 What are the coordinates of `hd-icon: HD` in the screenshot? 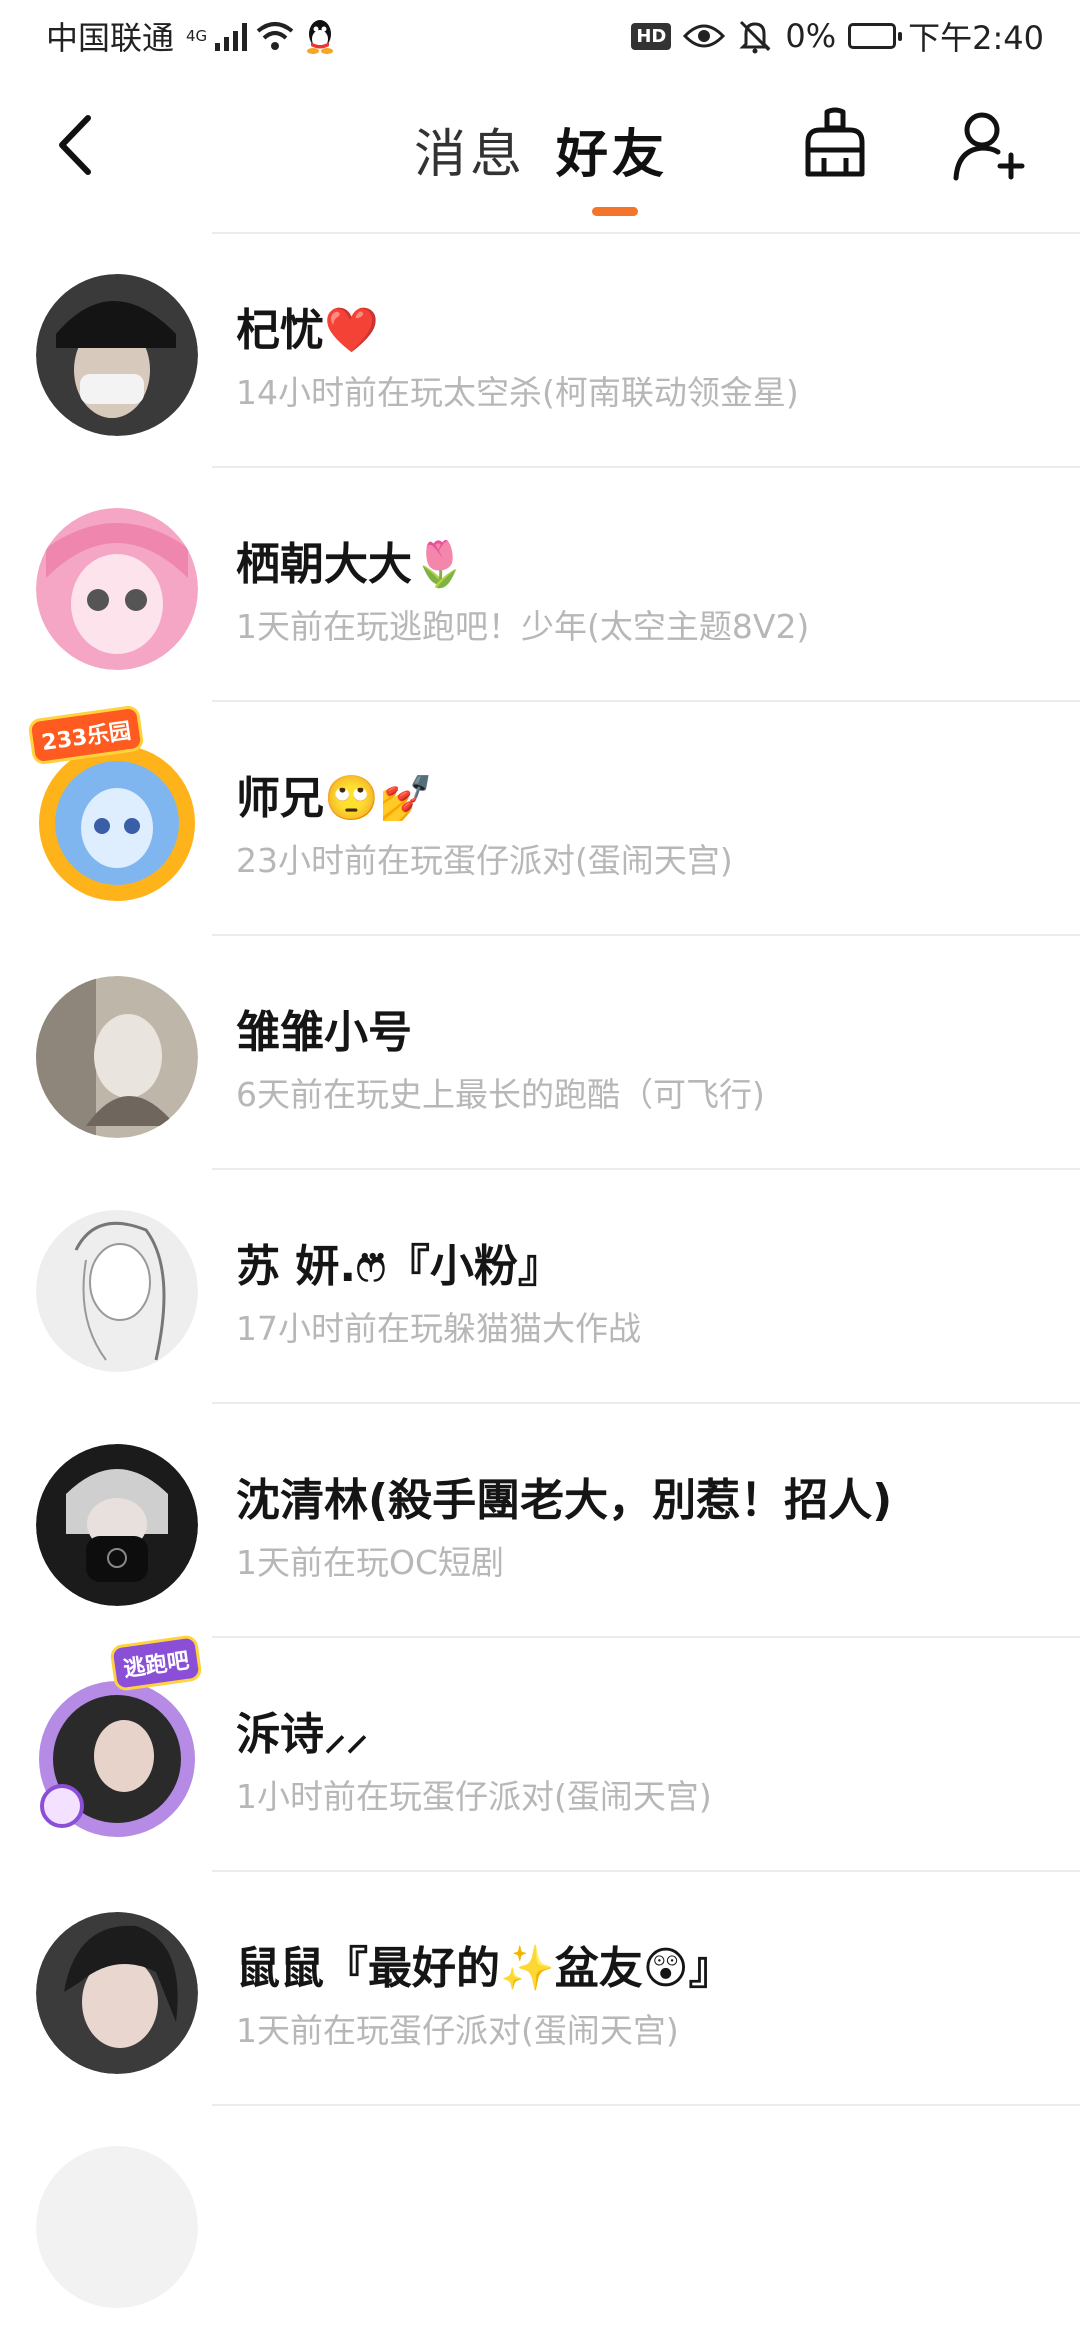 It's located at (651, 36).